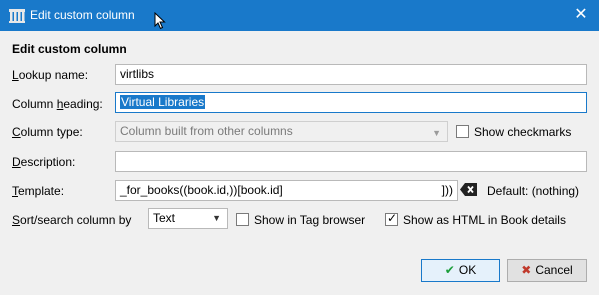 Image resolution: width=599 pixels, height=295 pixels. I want to click on title-bar: Edit custom column ✕, so click(299, 15).